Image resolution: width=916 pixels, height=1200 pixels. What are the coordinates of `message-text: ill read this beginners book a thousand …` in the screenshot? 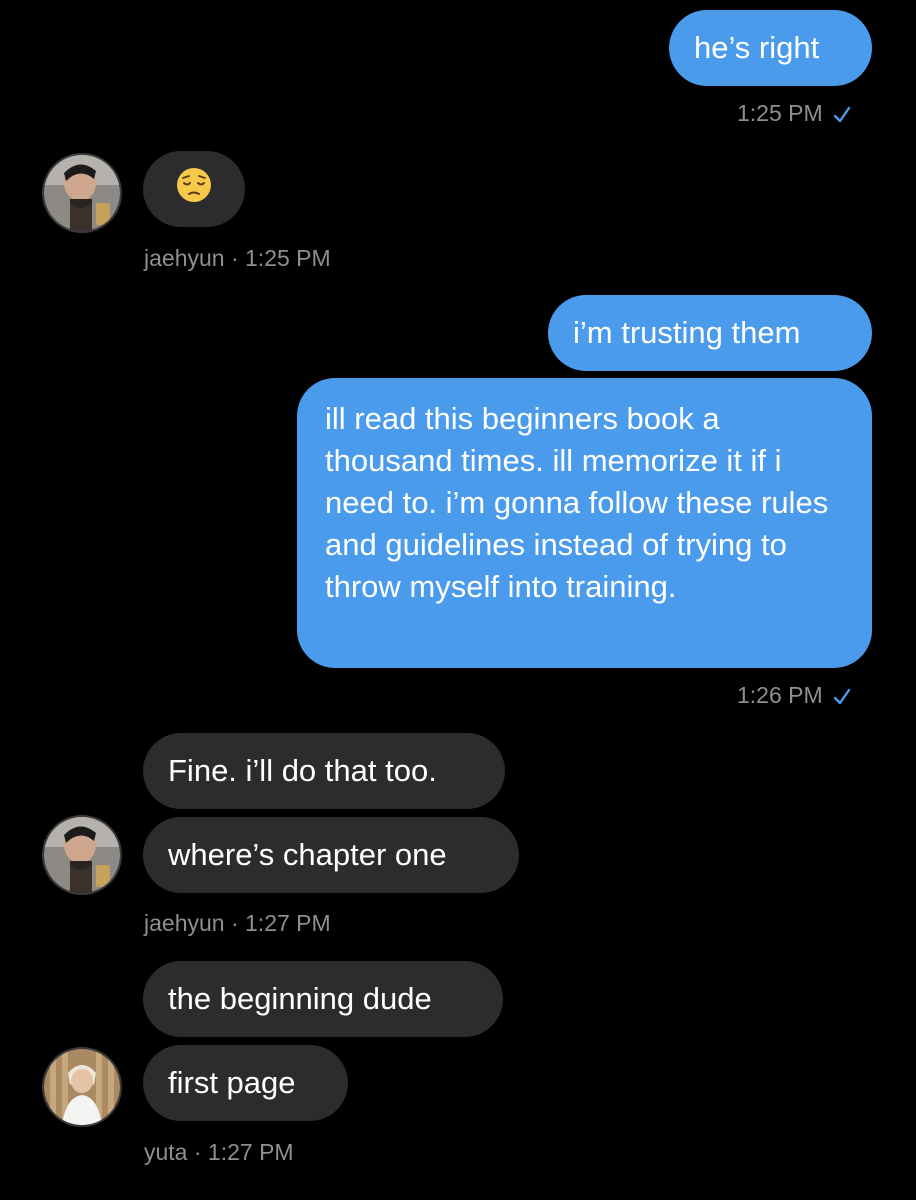 It's located at (577, 502).